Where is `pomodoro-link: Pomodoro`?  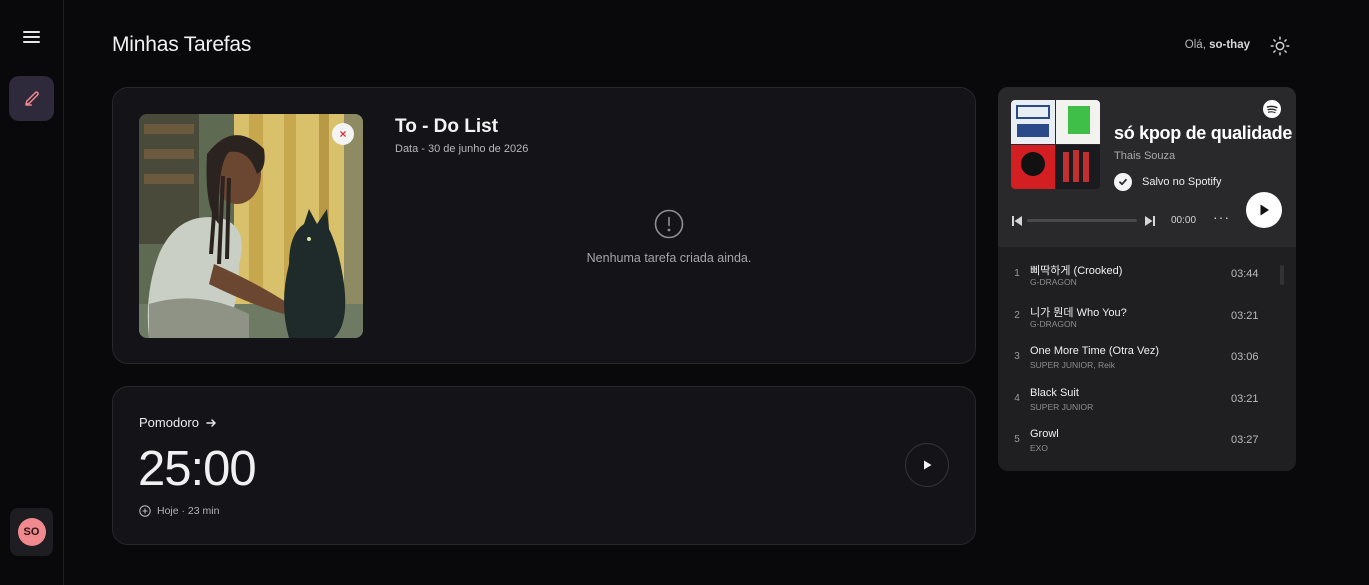
pomodoro-link: Pomodoro is located at coordinates (178, 422).